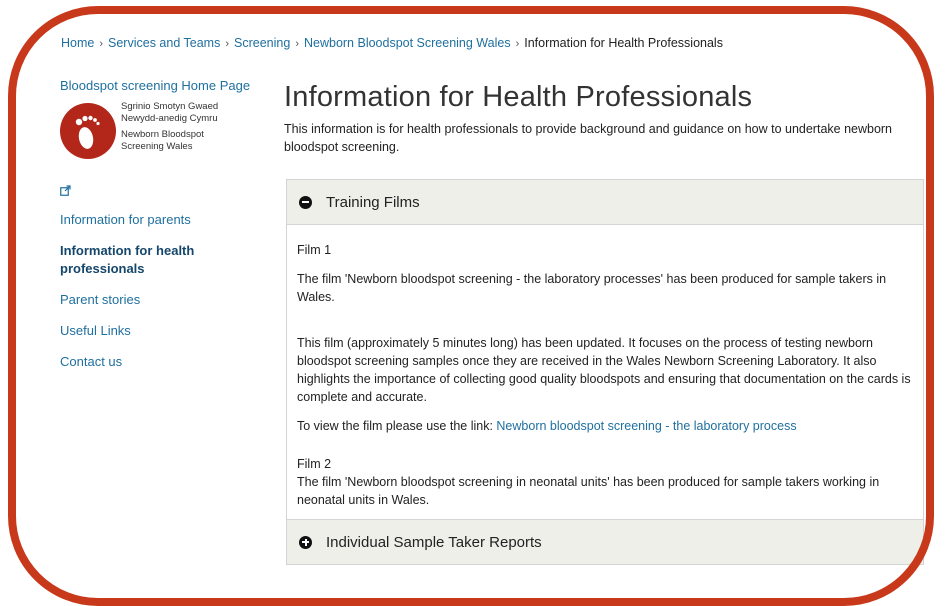  I want to click on accordion-label: Individual Sample Taker Reports, so click(434, 542).